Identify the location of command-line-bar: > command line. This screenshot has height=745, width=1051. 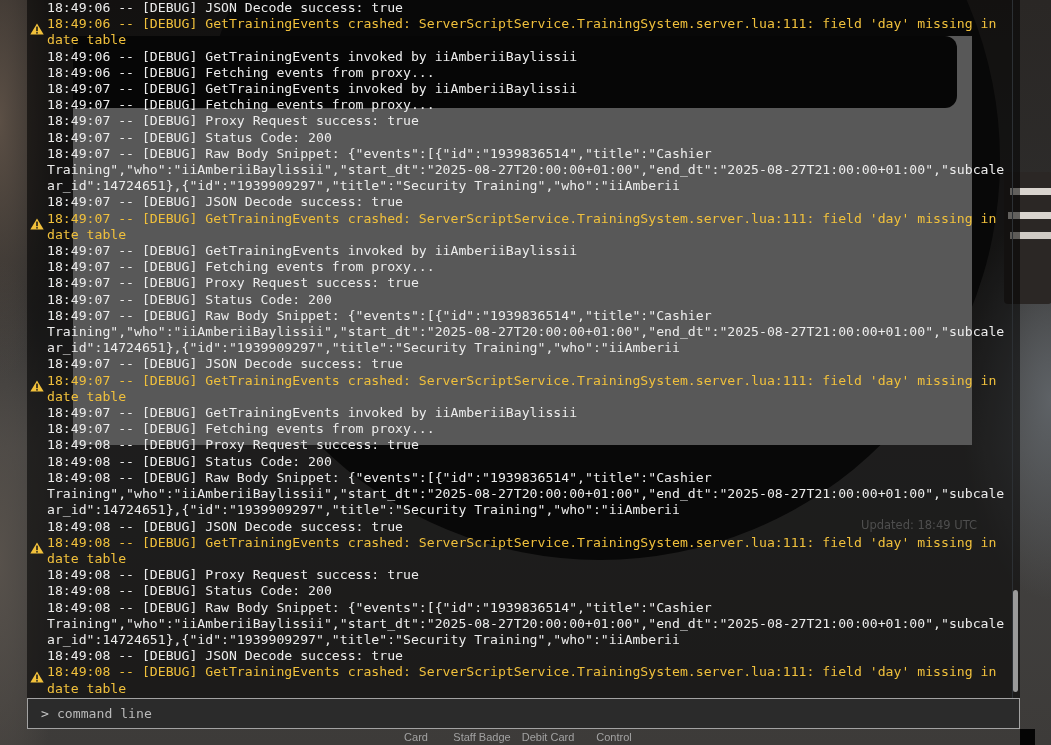
(523, 713).